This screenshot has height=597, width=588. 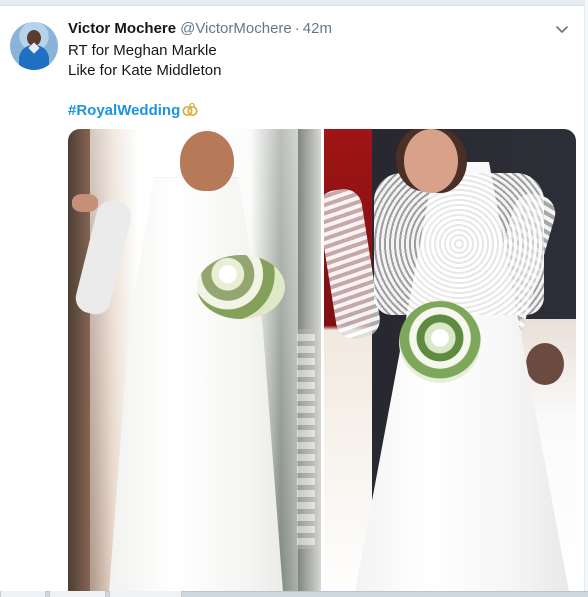 I want to click on left-hand-shape, so click(x=85, y=203).